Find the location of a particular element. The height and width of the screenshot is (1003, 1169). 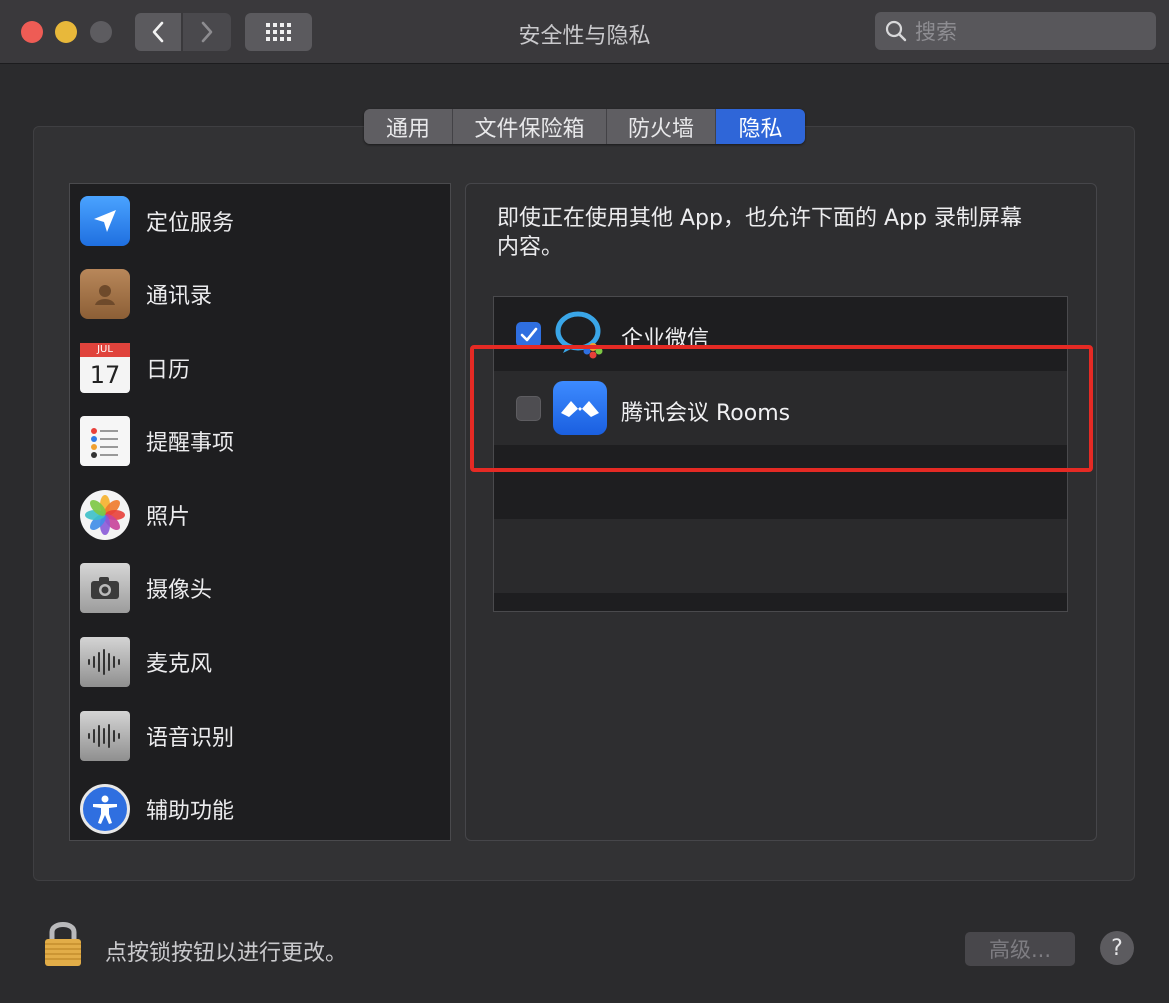

sidebar-item-label: 麦克风 is located at coordinates (179, 664).